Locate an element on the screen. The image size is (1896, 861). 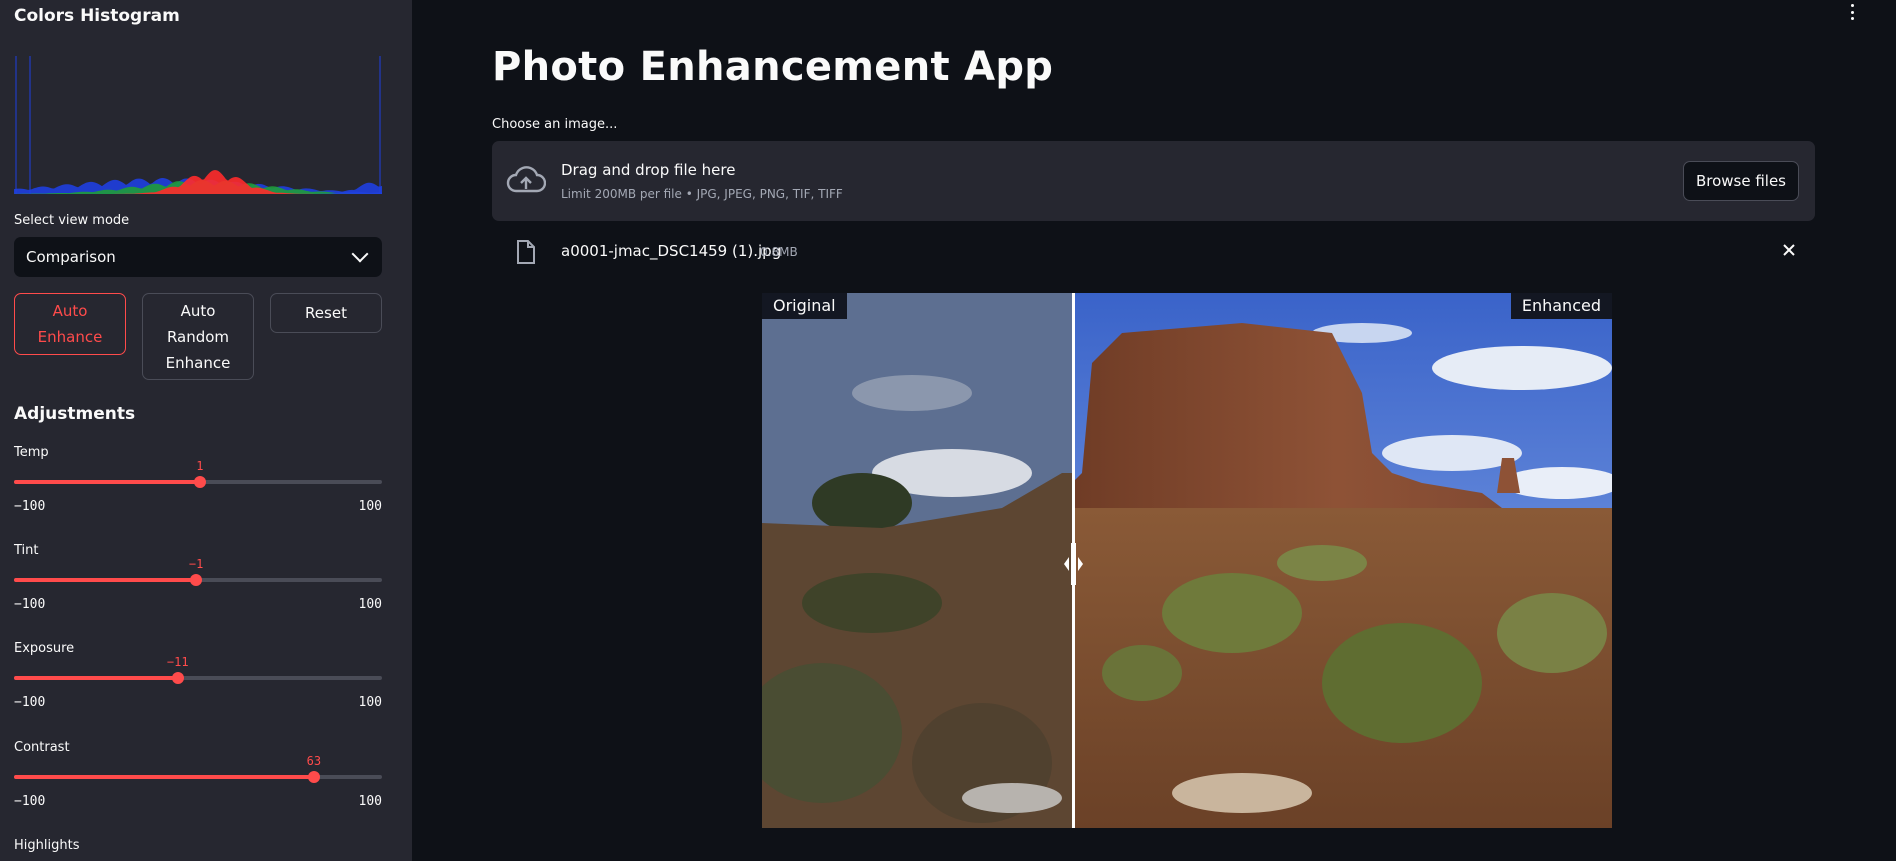
file-icon is located at coordinates (526, 252).